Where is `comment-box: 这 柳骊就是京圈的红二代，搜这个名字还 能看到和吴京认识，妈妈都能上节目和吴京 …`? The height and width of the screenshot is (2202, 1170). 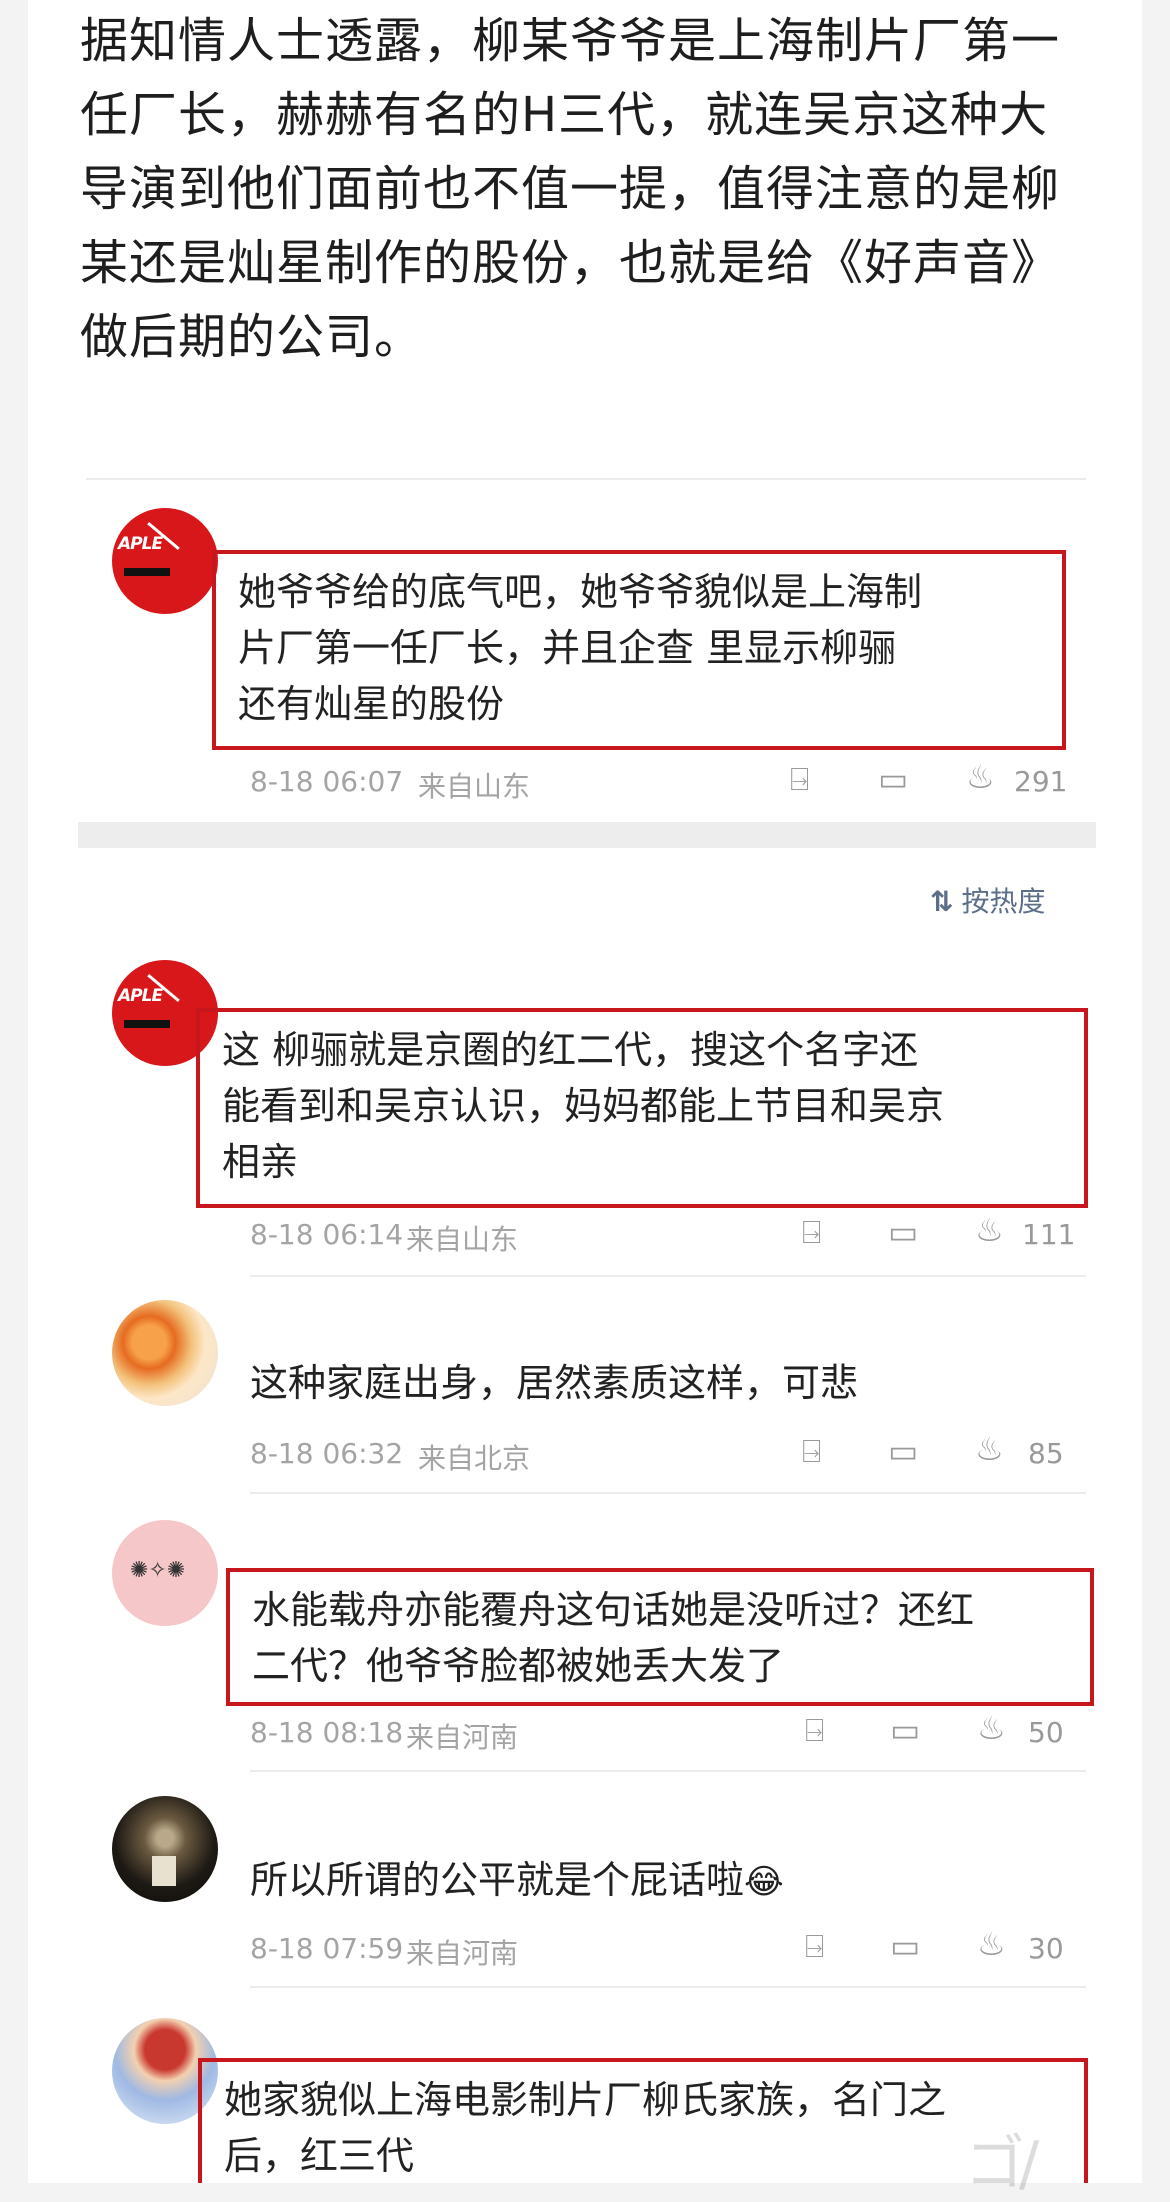 comment-box: 这 柳骊就是京圈的红二代，搜这个名字还 能看到和吴京认识，妈妈都能上节目和吴京 … is located at coordinates (642, 1108).